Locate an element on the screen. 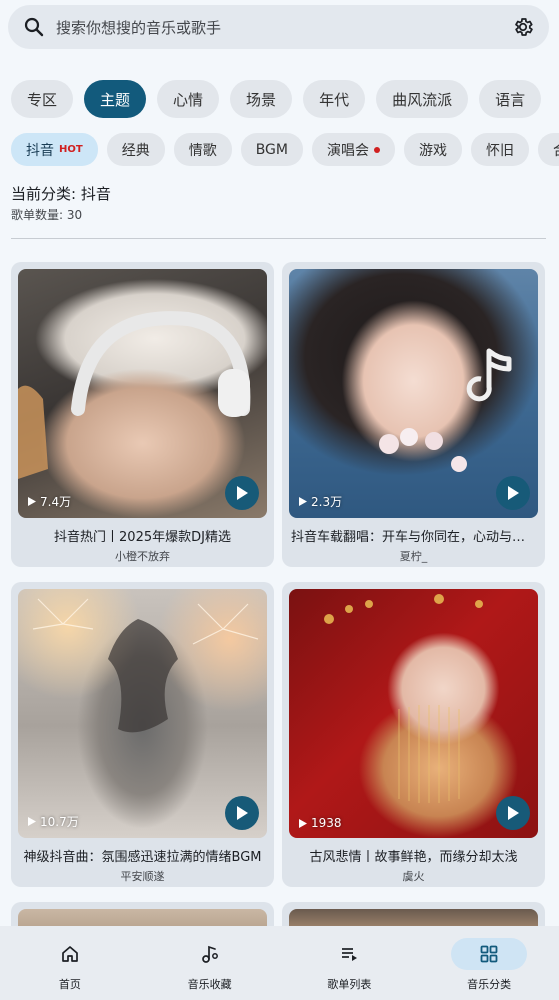 The width and height of the screenshot is (559, 1000). playlist-title: 神级抖音曲：氛围感迅速拉满的情绪BGM is located at coordinates (142, 857).